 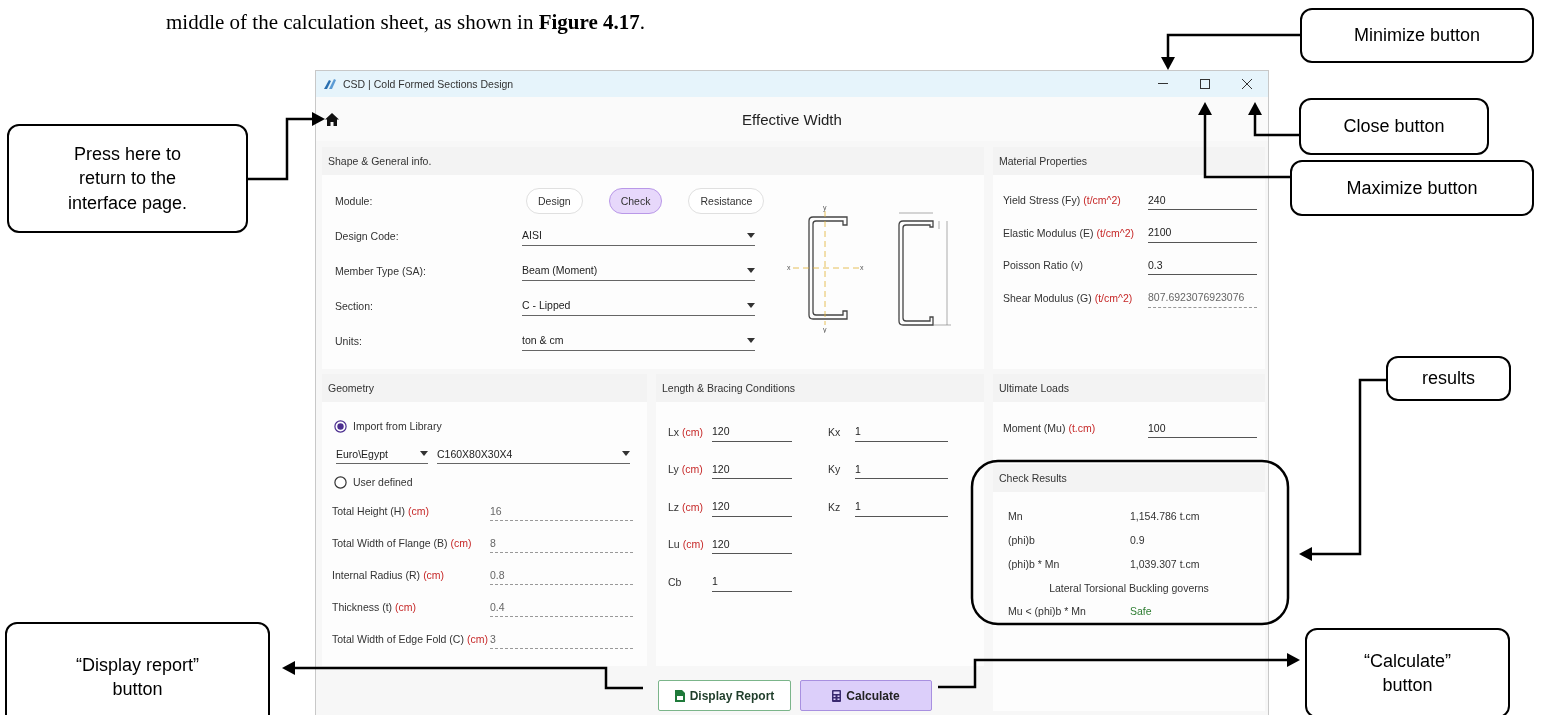 I want to click on field-label: Shear Modulus (G) (t/cm^2), so click(x=1068, y=297).